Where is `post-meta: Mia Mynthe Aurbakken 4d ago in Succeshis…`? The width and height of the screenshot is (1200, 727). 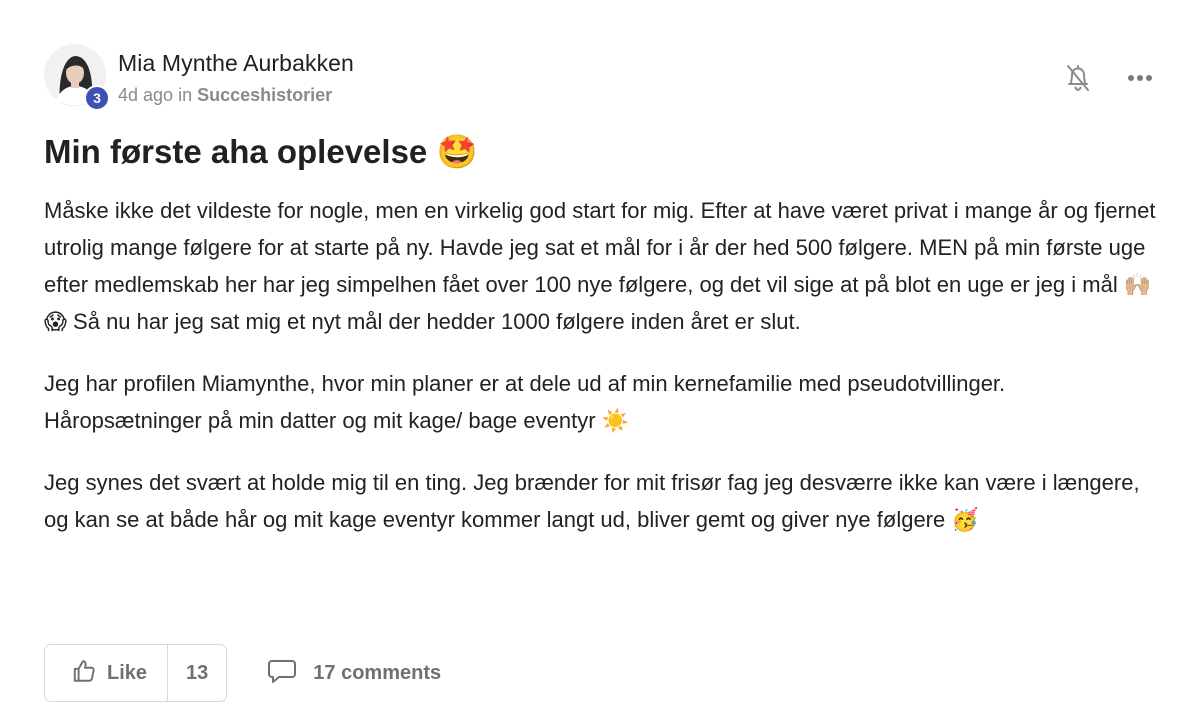 post-meta: Mia Mynthe Aurbakken 4d ago in Succeshis… is located at coordinates (236, 76).